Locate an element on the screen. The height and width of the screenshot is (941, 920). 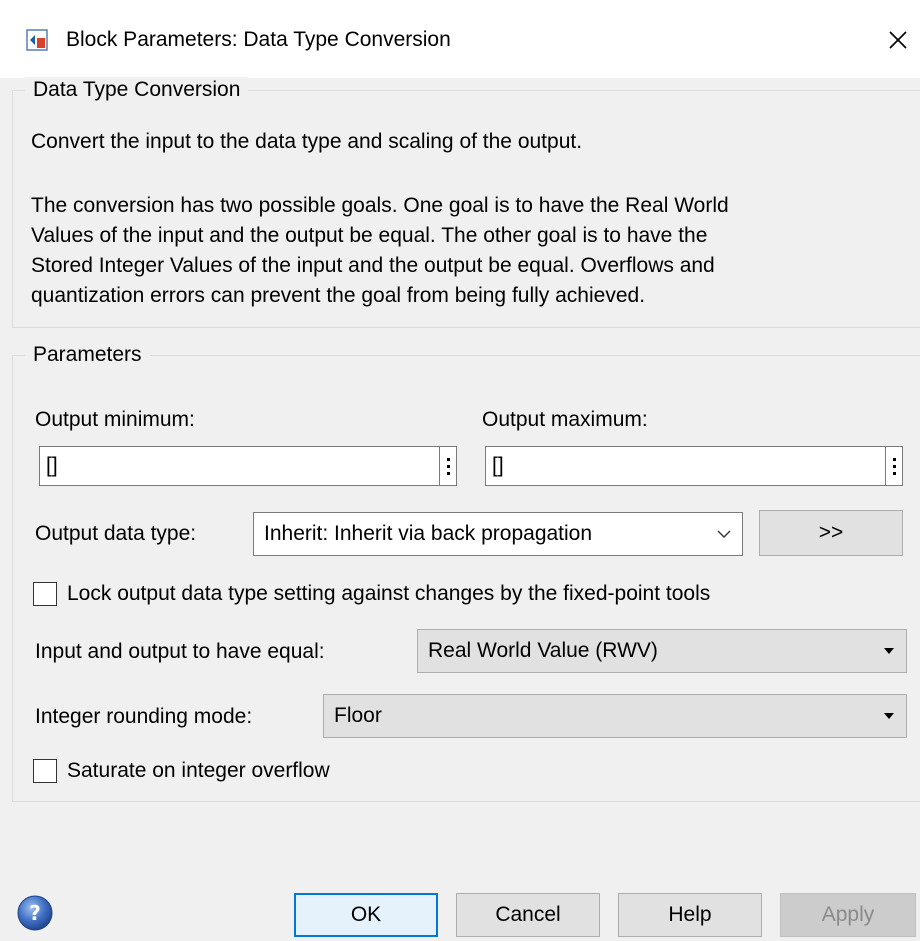
help-button: Help is located at coordinates (690, 915).